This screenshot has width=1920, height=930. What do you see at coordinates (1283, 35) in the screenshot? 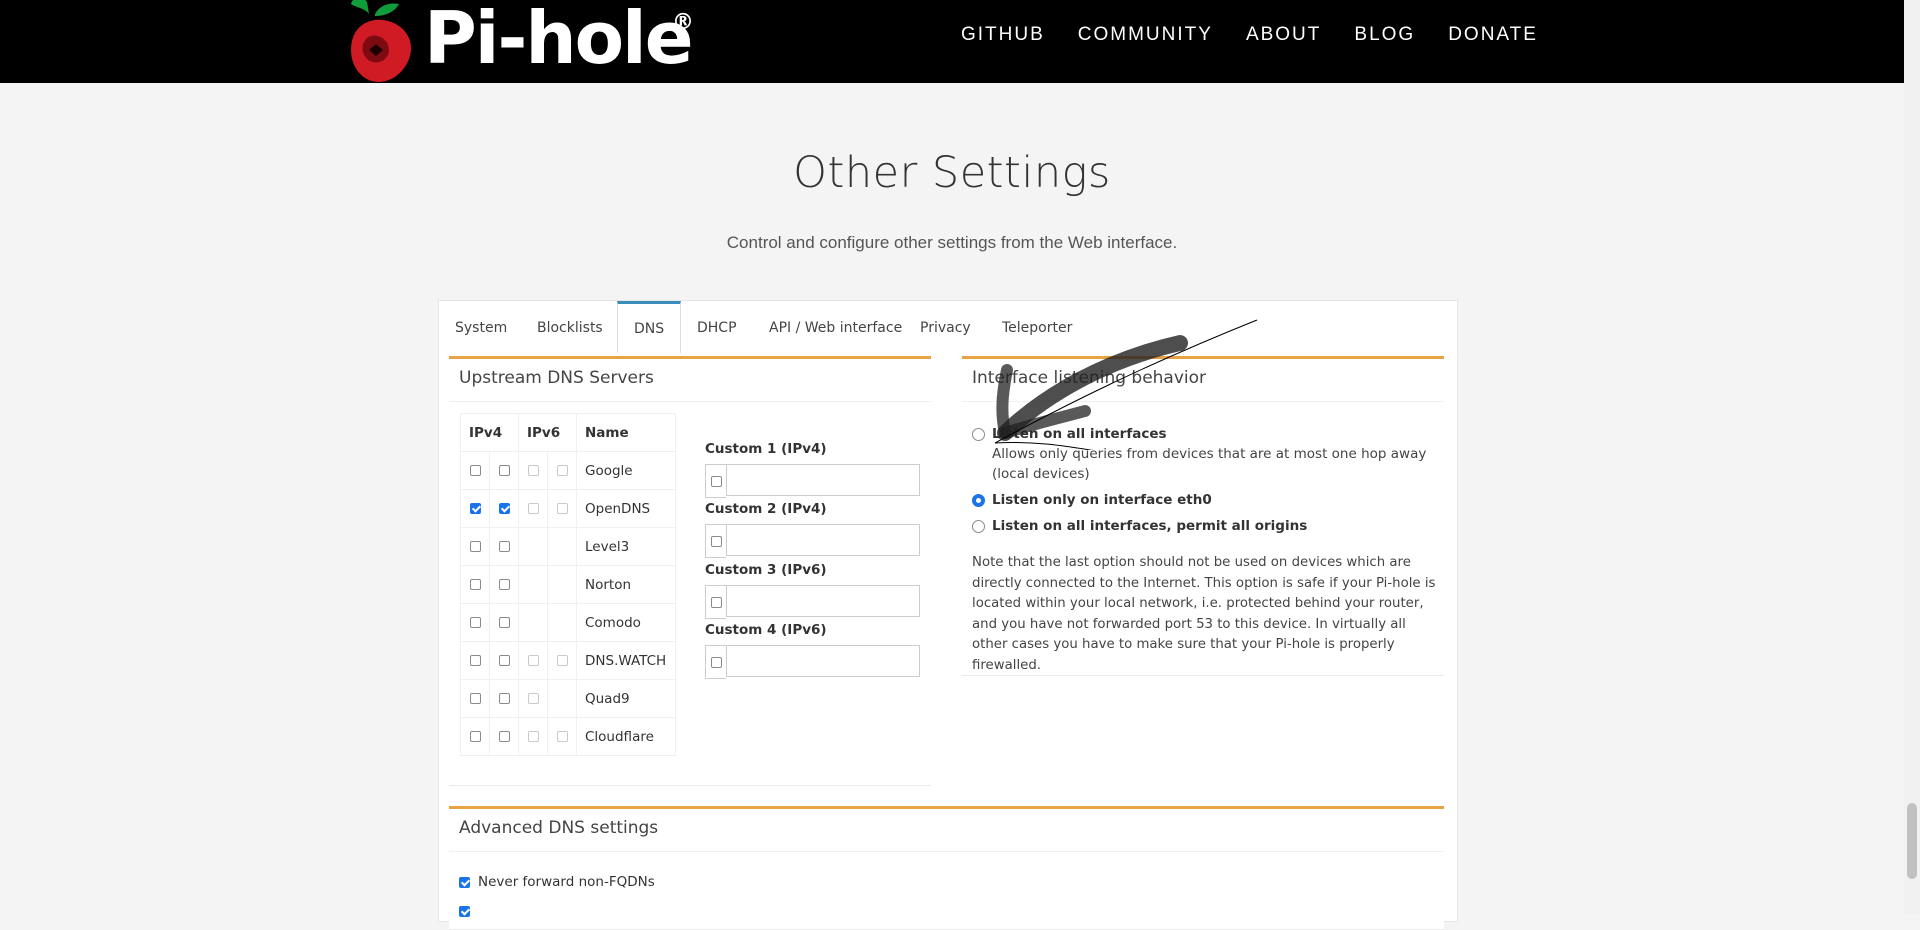
I see `nav-about: ABOUT` at bounding box center [1283, 35].